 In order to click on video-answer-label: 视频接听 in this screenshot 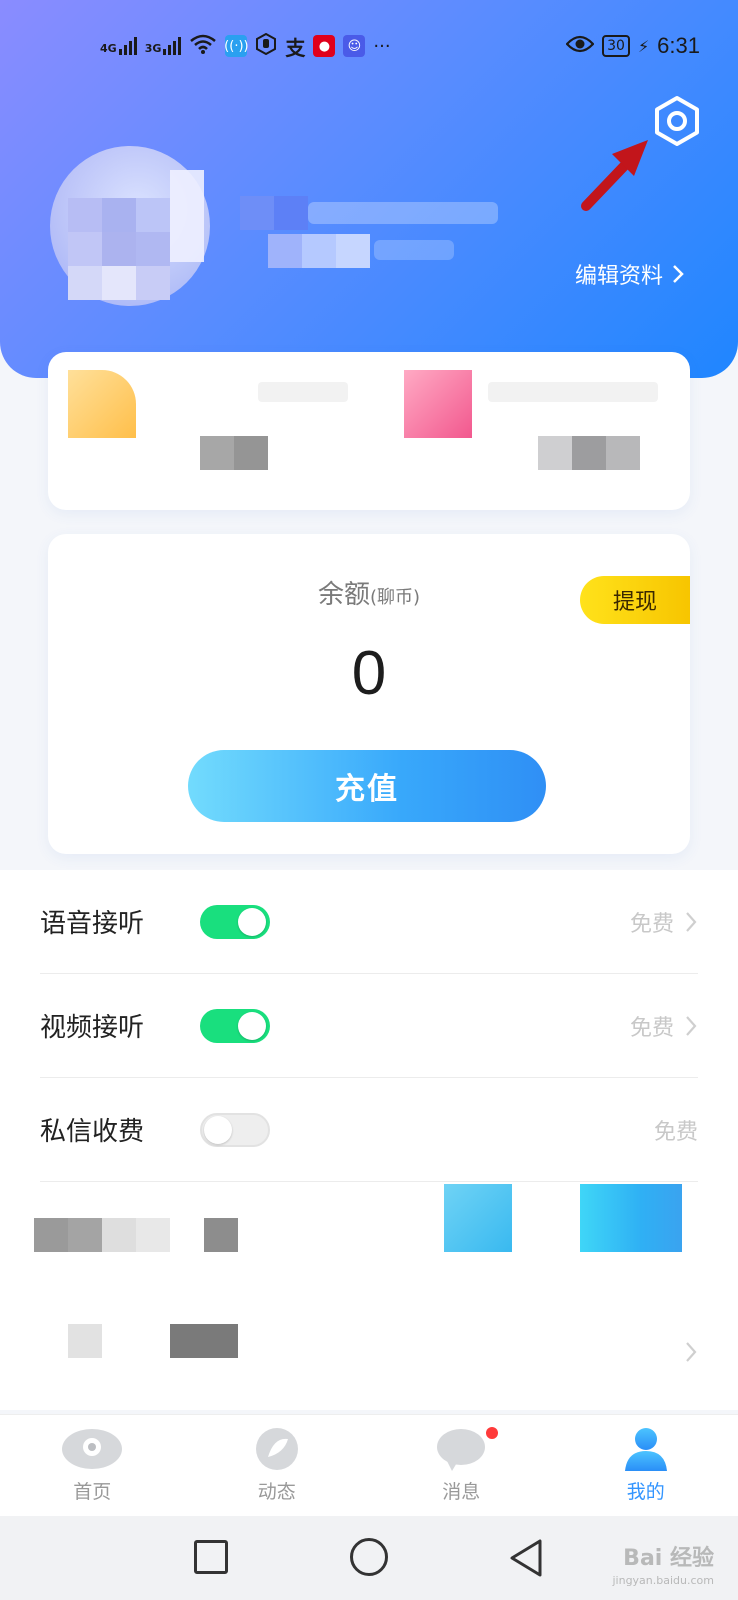, I will do `click(92, 1028)`.